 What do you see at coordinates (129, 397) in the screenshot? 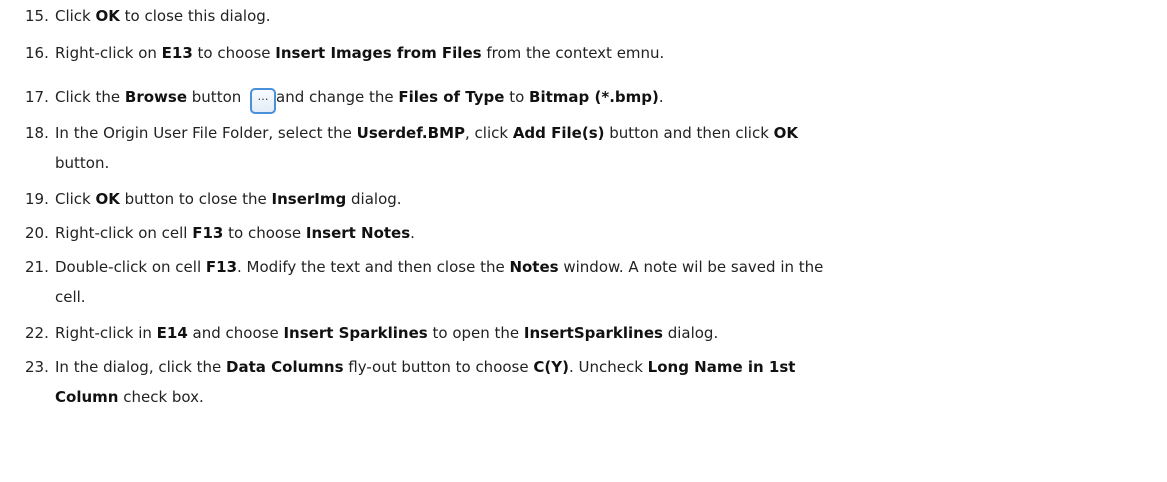
I see `step-text: Column check box.` at bounding box center [129, 397].